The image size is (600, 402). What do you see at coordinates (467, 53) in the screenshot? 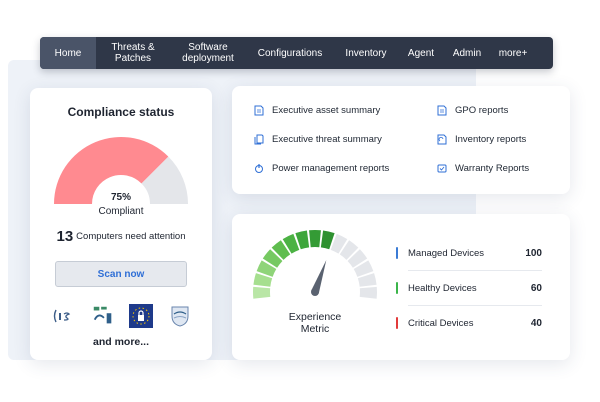
I see `nav-item-admin: Admin` at bounding box center [467, 53].